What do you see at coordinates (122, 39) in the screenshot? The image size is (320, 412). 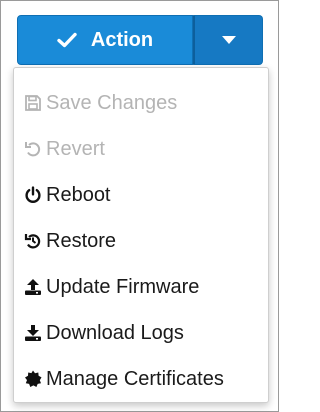 I see `action-button-label: Action` at bounding box center [122, 39].